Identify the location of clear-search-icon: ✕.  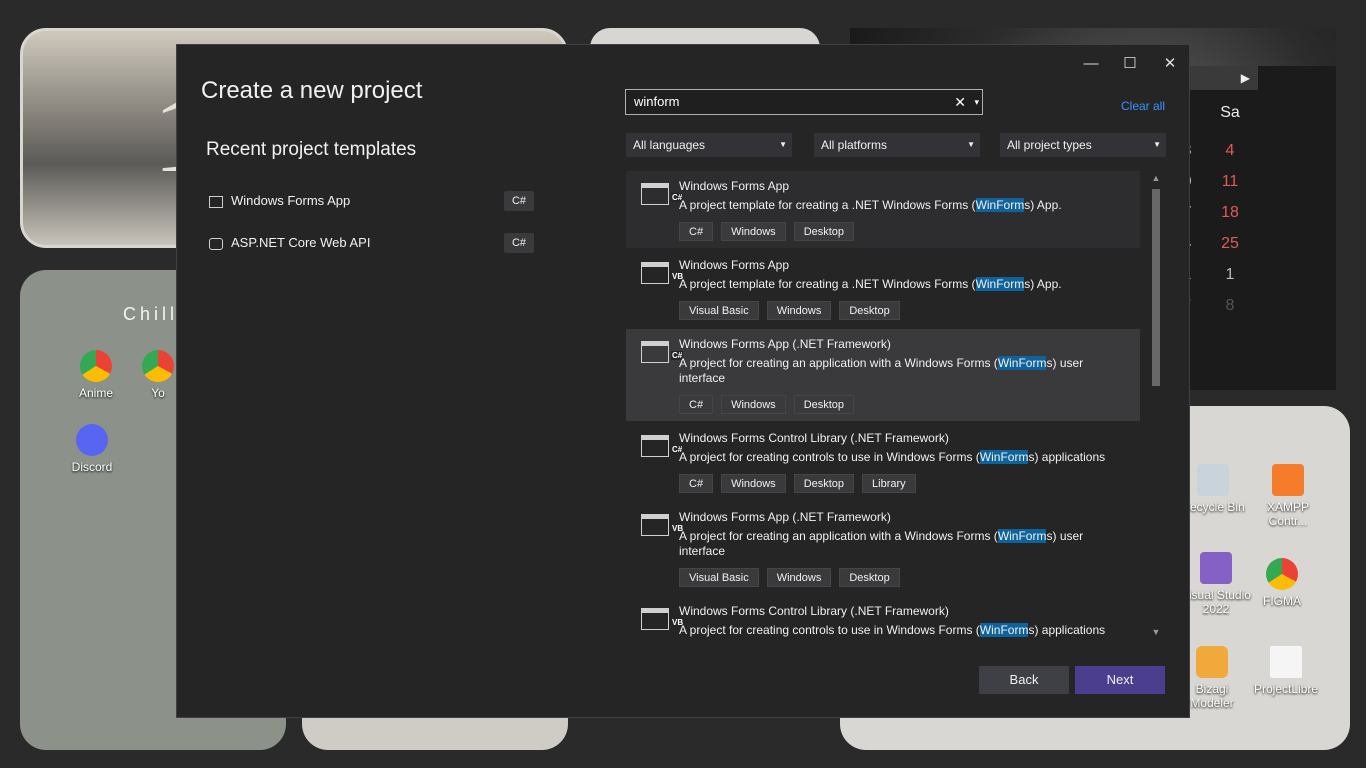
(960, 102).